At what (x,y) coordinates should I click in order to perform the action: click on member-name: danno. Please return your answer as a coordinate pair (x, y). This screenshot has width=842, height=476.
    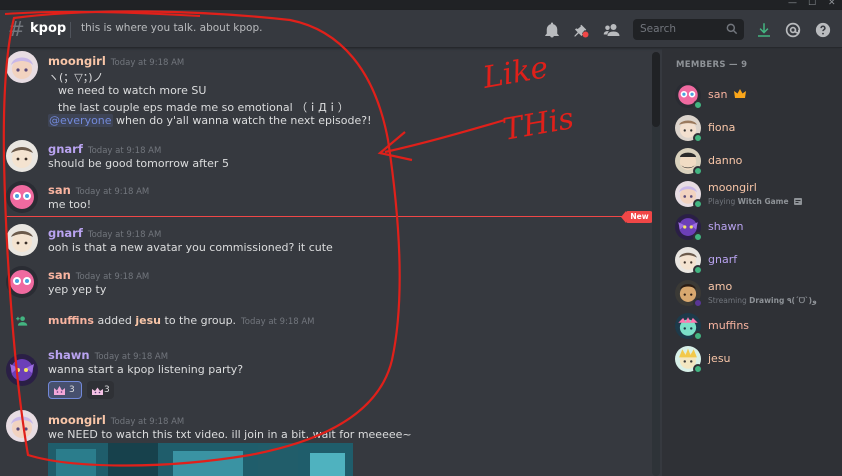
    Looking at the image, I should click on (725, 160).